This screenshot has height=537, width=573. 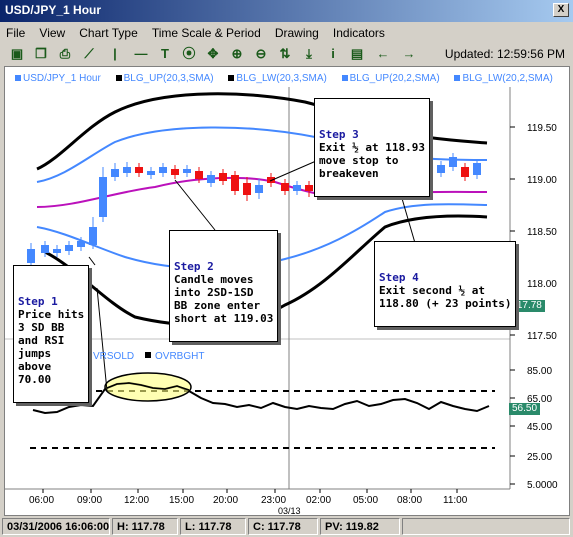 I want to click on time-tick-0: 06:00, so click(x=41, y=500).